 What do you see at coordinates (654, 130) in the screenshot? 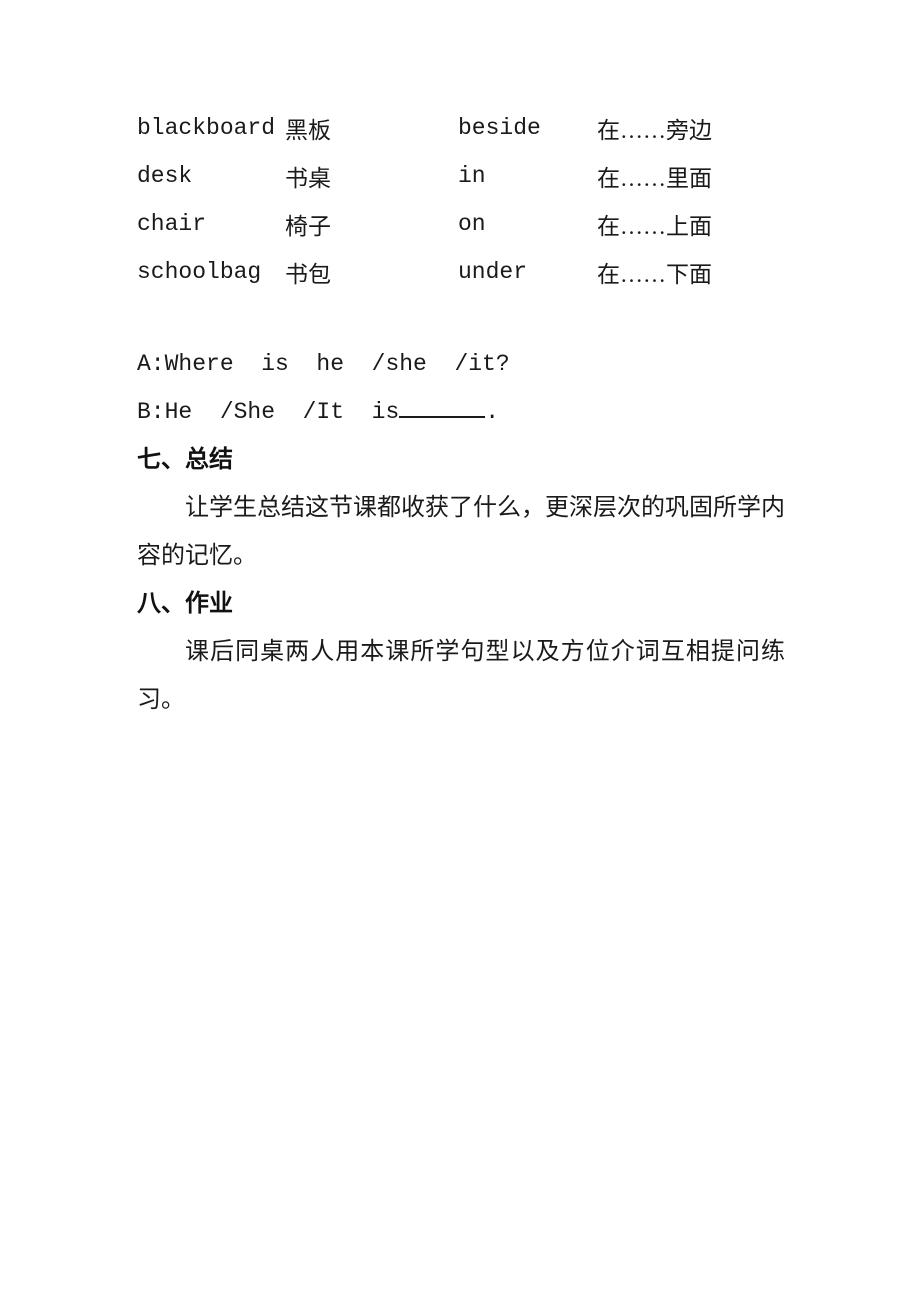
I see `preposition-chinese-text: 在……旁边` at bounding box center [654, 130].